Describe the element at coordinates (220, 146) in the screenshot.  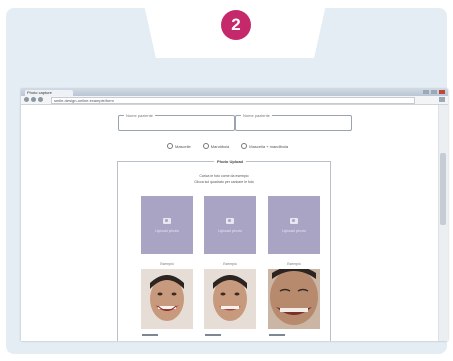
I see `radio-label: Mandibola` at that location.